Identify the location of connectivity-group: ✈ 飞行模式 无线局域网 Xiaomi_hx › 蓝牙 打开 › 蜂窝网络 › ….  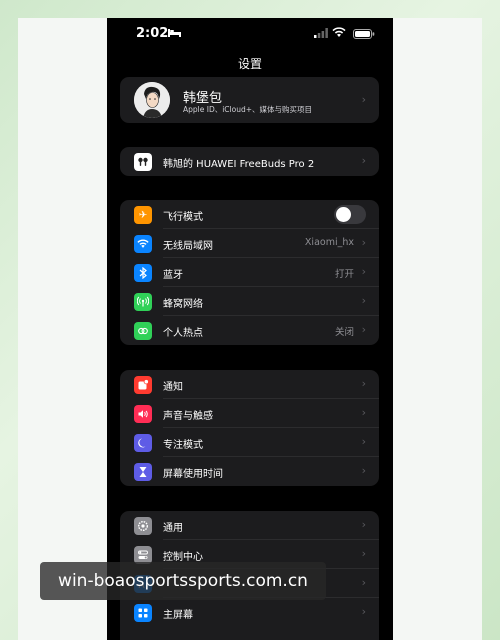
(249, 272).